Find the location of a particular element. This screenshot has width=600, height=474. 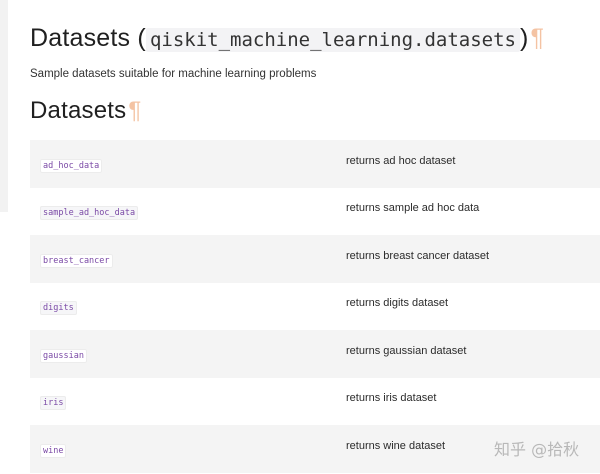

table-cell-name: sample_ad_hoc_data is located at coordinates (188, 211).